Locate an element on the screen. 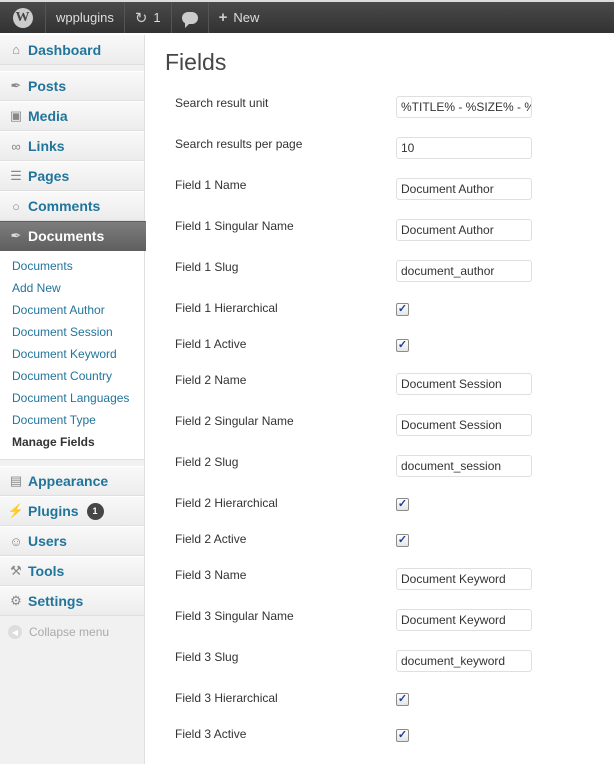  form-row-field-3-name: Field 3 Name Document Keyword is located at coordinates (390, 577).